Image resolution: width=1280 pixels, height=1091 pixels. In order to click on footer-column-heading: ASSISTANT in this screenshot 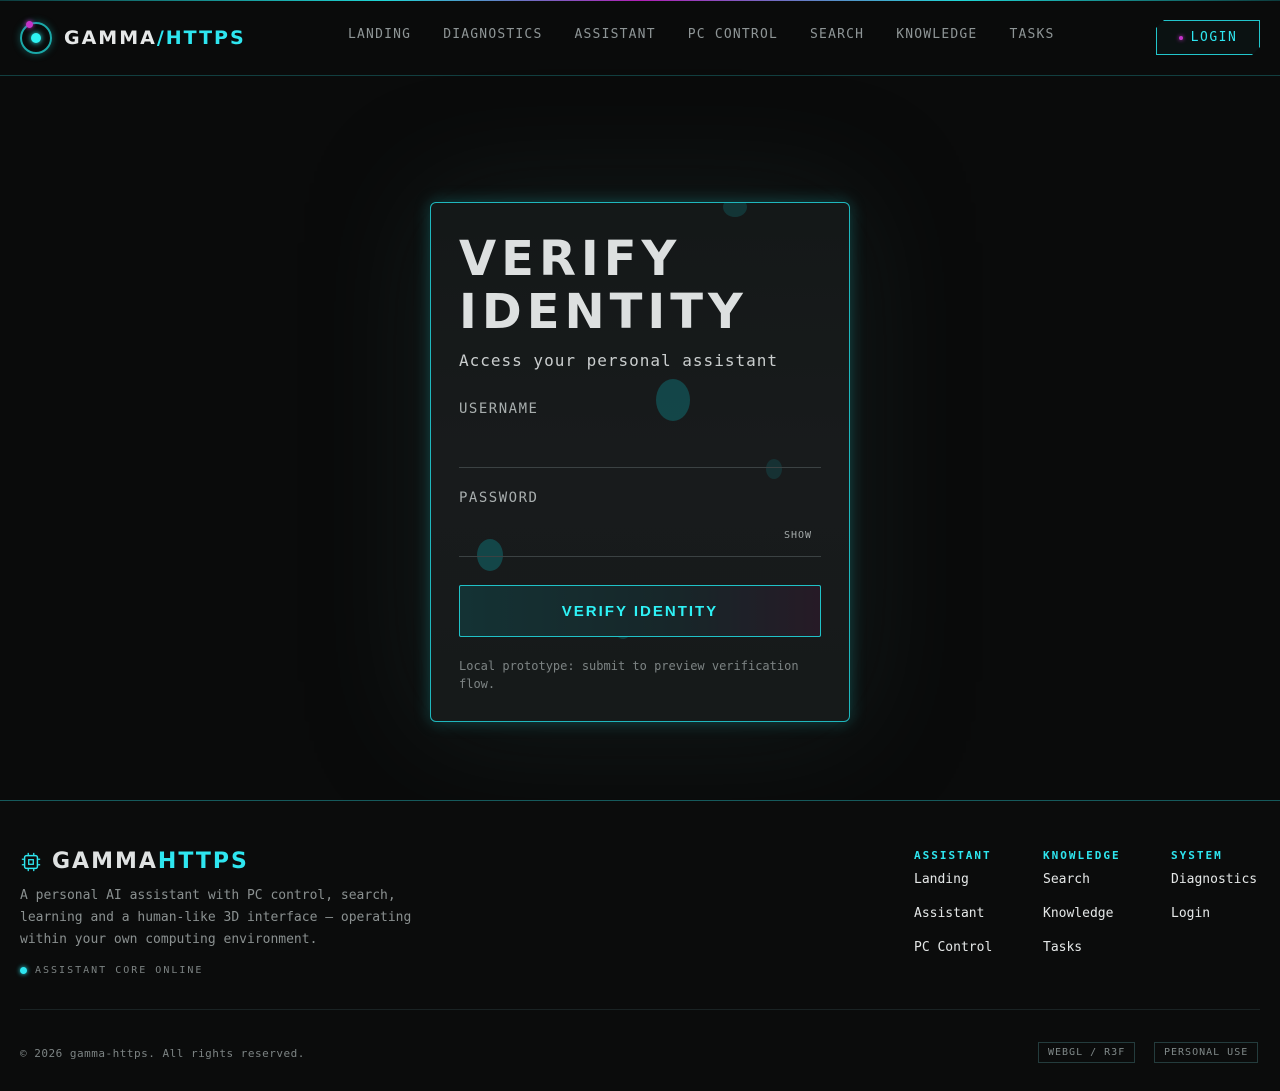, I will do `click(953, 855)`.